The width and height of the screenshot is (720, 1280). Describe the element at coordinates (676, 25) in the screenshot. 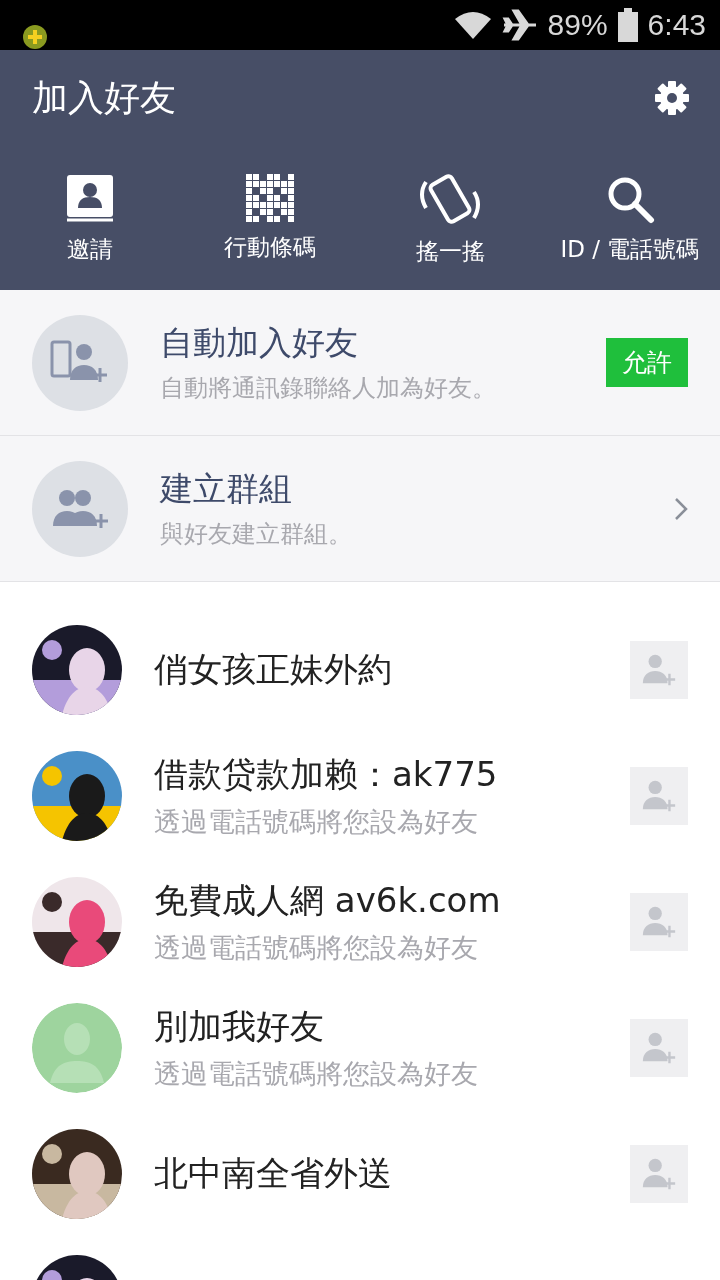

I see `clock-time: 6:43` at that location.